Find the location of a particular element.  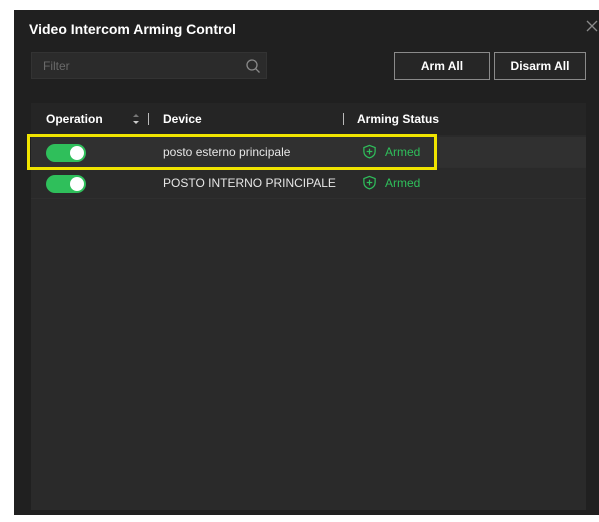

sort-icon is located at coordinates (136, 119).